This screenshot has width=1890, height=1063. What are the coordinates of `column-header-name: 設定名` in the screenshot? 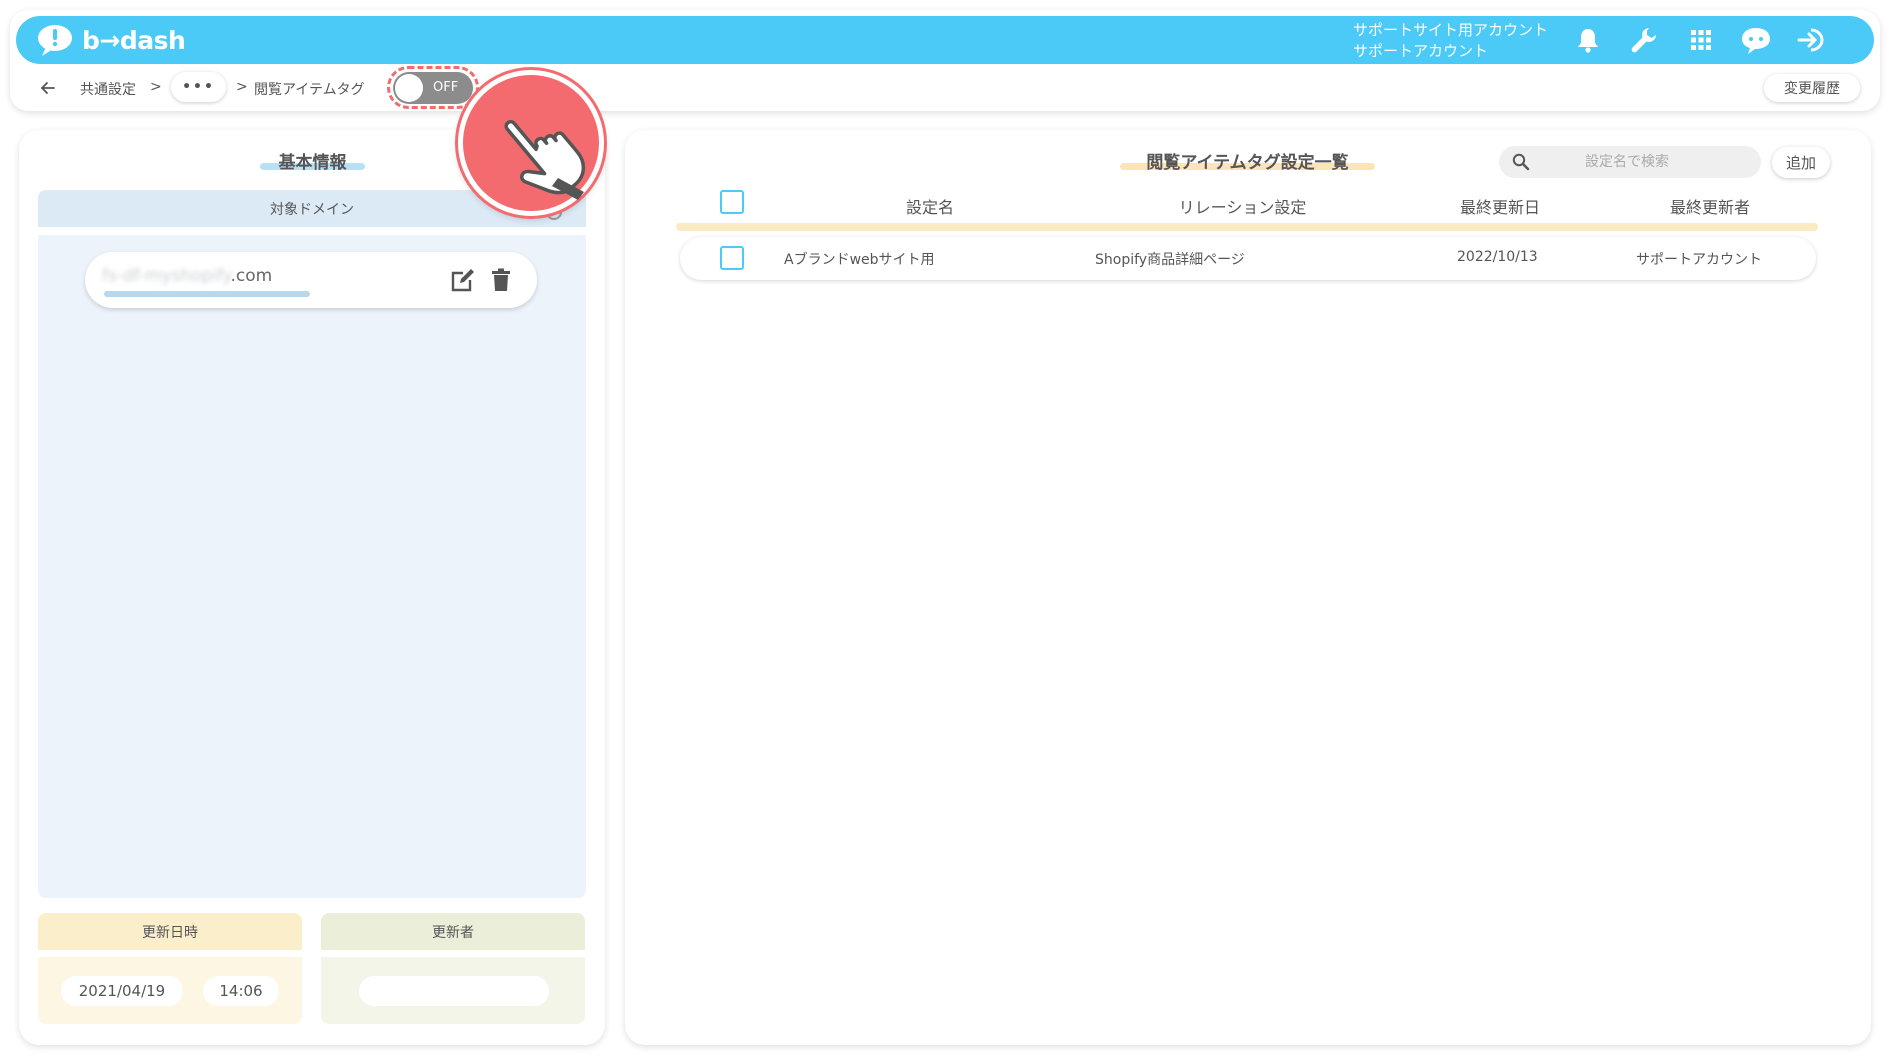 It's located at (930, 206).